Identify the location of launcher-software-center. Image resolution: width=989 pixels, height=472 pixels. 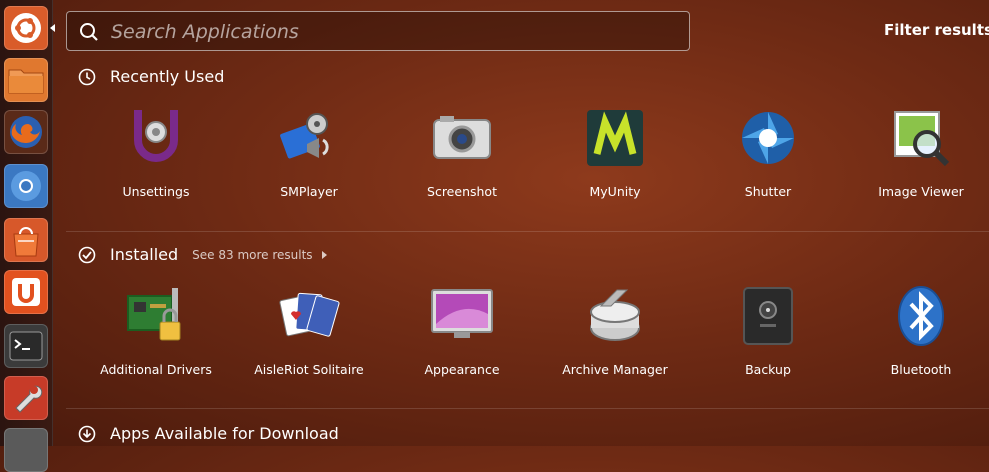
(26, 240).